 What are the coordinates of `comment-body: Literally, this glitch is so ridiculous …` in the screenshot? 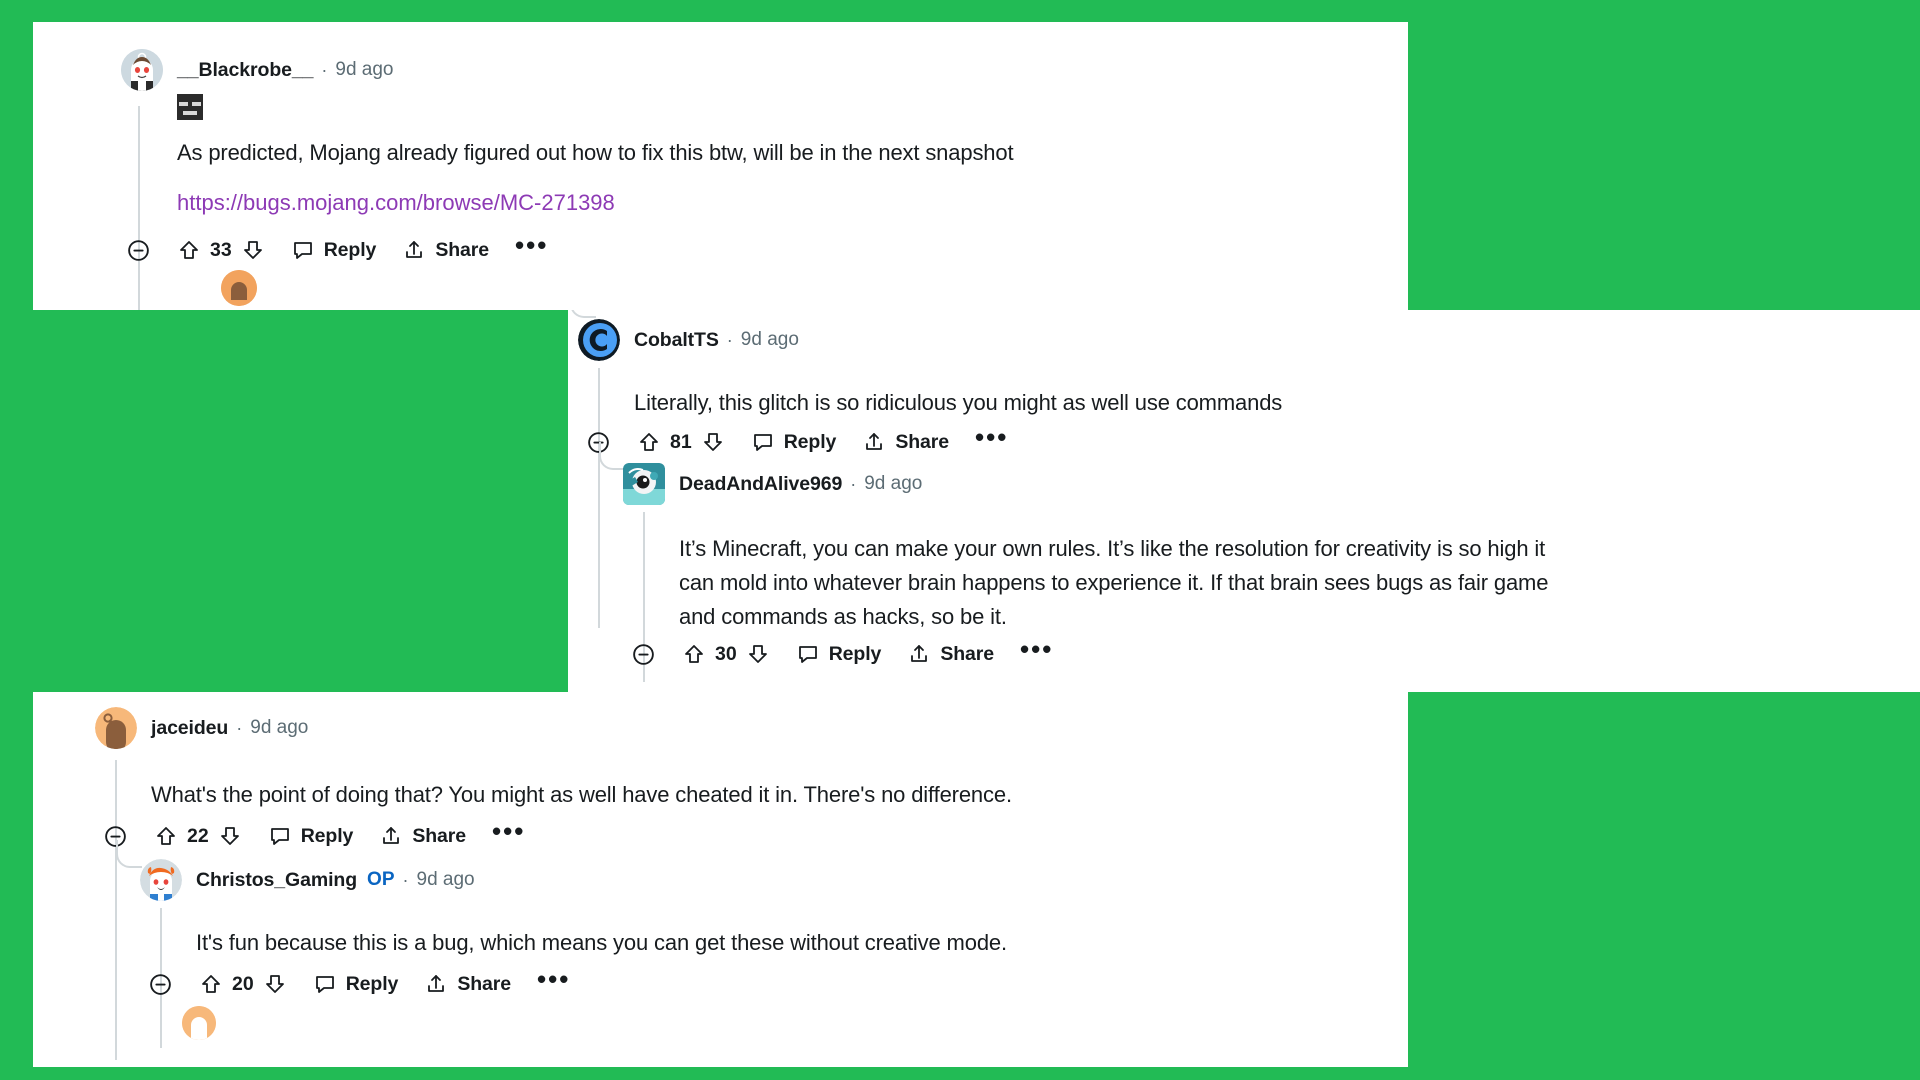 It's located at (958, 402).